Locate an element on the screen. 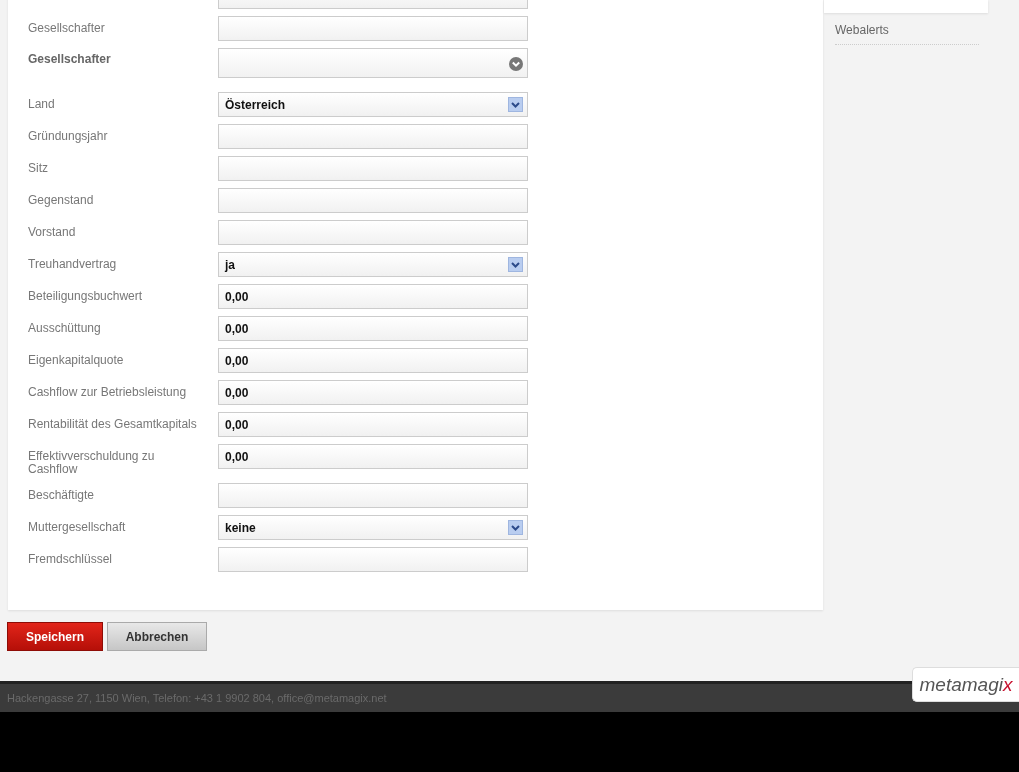  combo-field is located at coordinates (373, 63).